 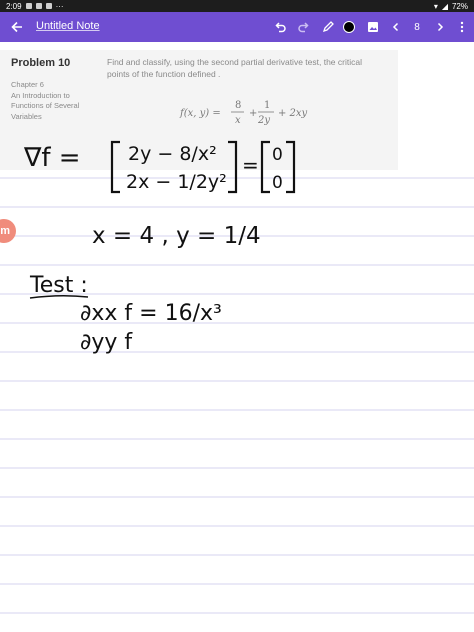 I want to click on page-number: 8, so click(x=417, y=27).